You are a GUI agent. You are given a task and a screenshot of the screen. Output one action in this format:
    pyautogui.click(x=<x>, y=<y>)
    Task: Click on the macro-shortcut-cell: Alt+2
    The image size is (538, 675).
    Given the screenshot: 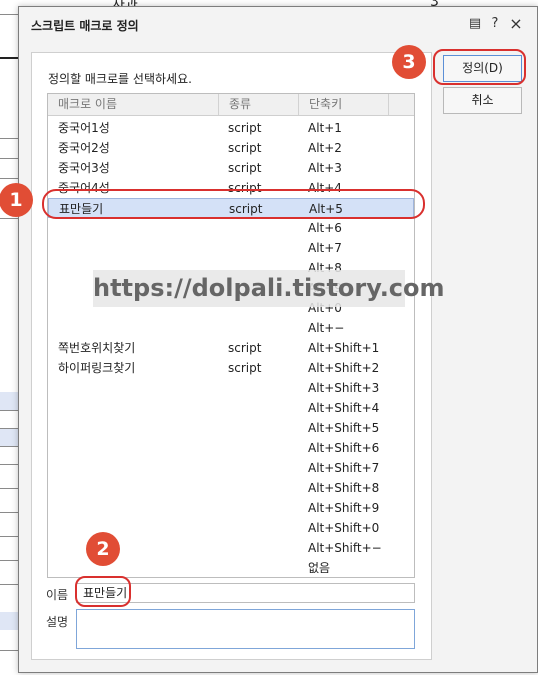 What is the action you would take?
    pyautogui.click(x=325, y=148)
    